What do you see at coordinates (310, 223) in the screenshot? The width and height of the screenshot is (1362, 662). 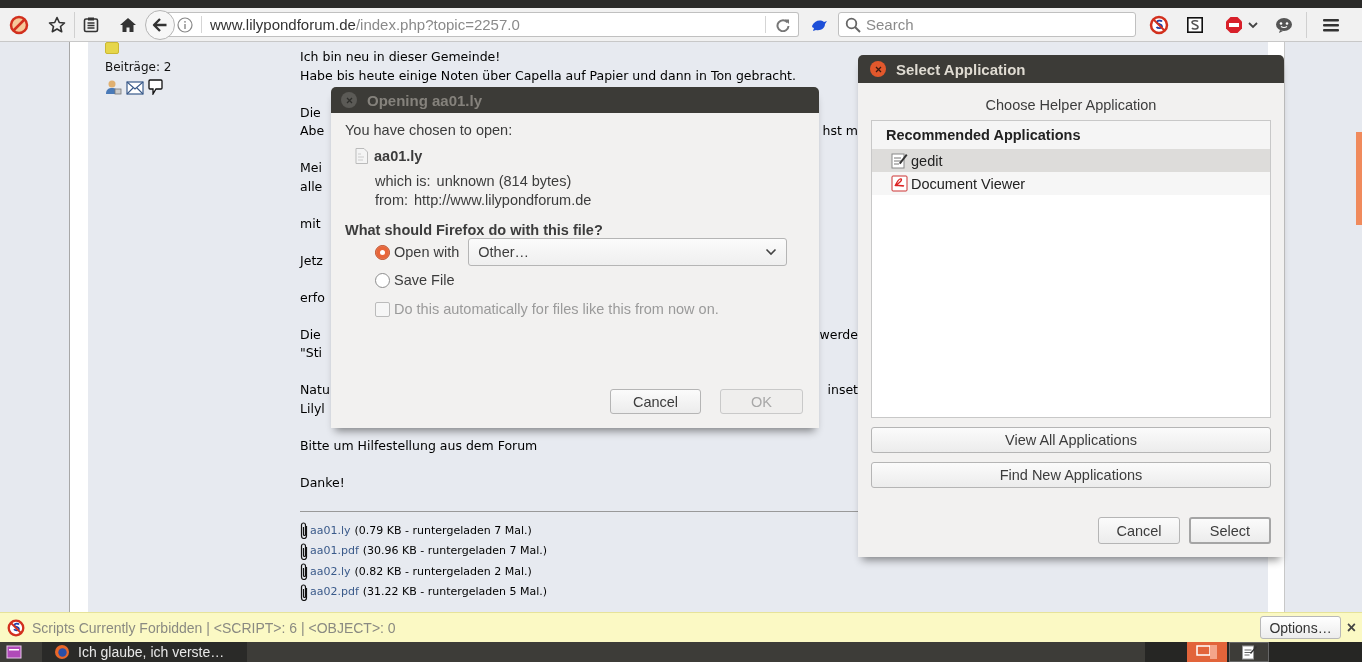 I see `post-text: mit` at bounding box center [310, 223].